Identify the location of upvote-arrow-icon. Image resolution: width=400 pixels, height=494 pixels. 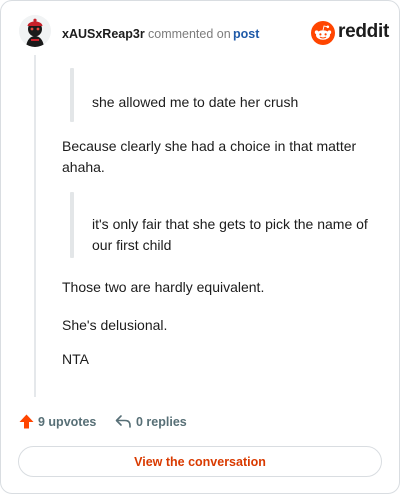
(26, 421).